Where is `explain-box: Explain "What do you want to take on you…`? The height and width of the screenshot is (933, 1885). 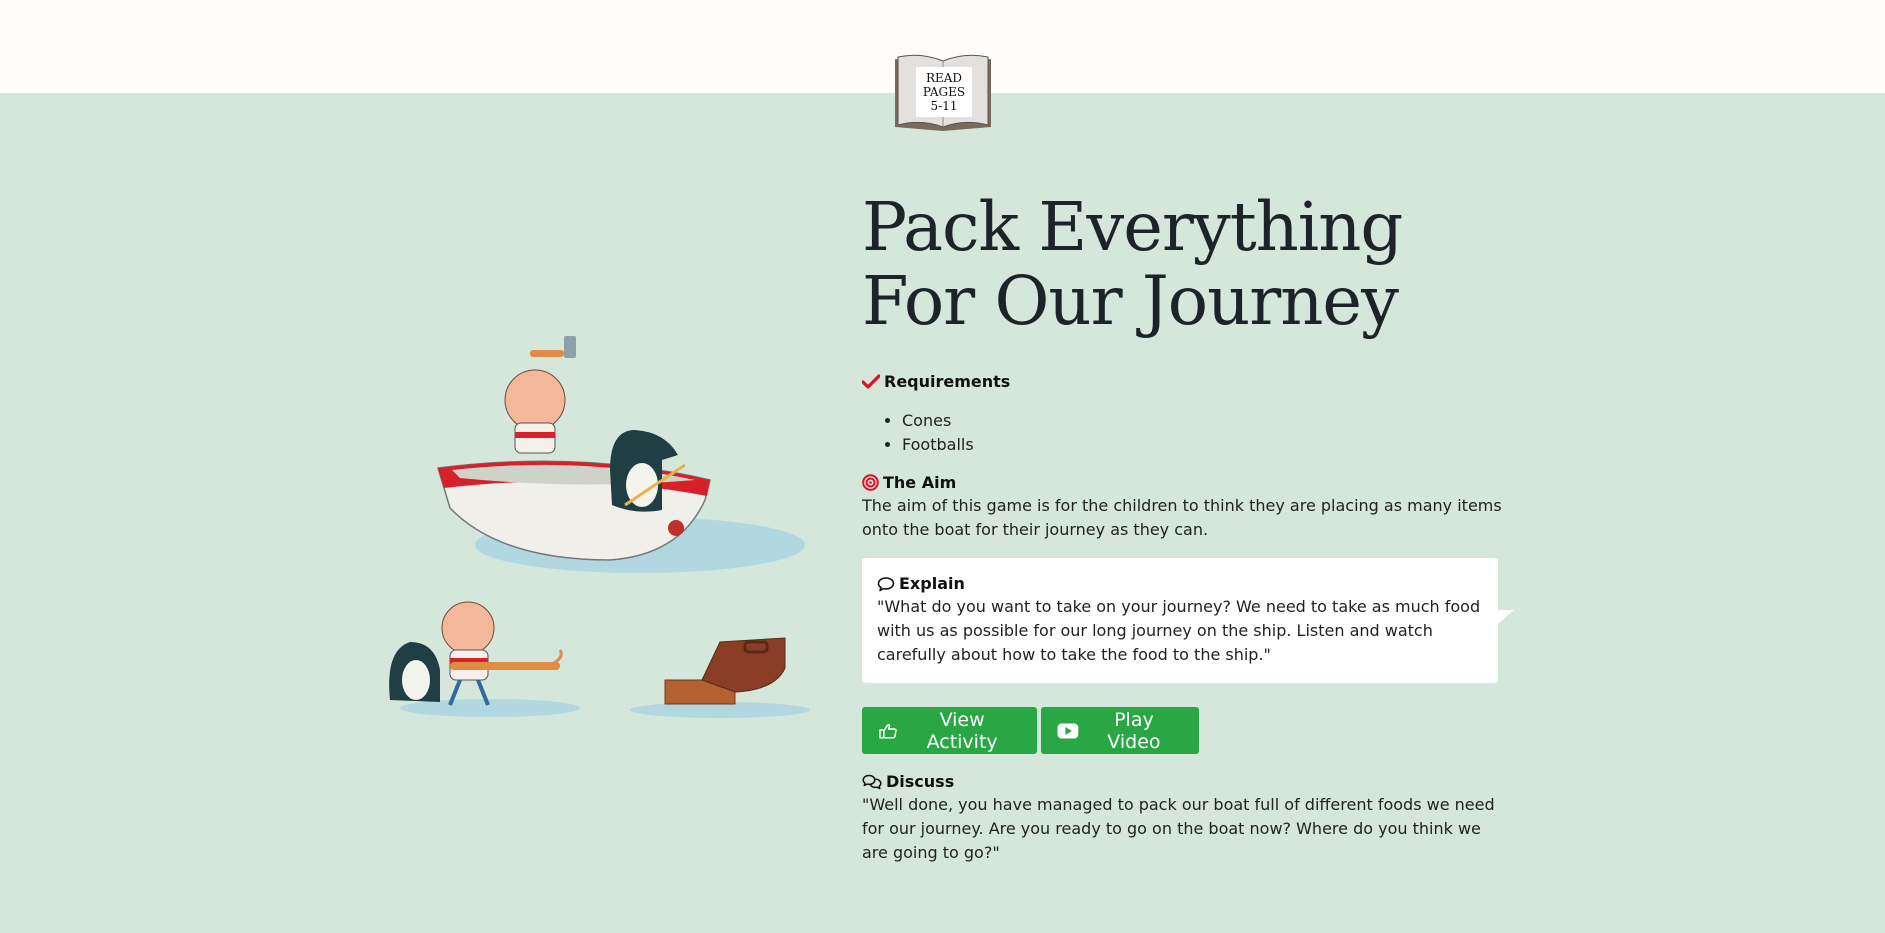 explain-box: Explain "What do you want to take on you… is located at coordinates (1188, 620).